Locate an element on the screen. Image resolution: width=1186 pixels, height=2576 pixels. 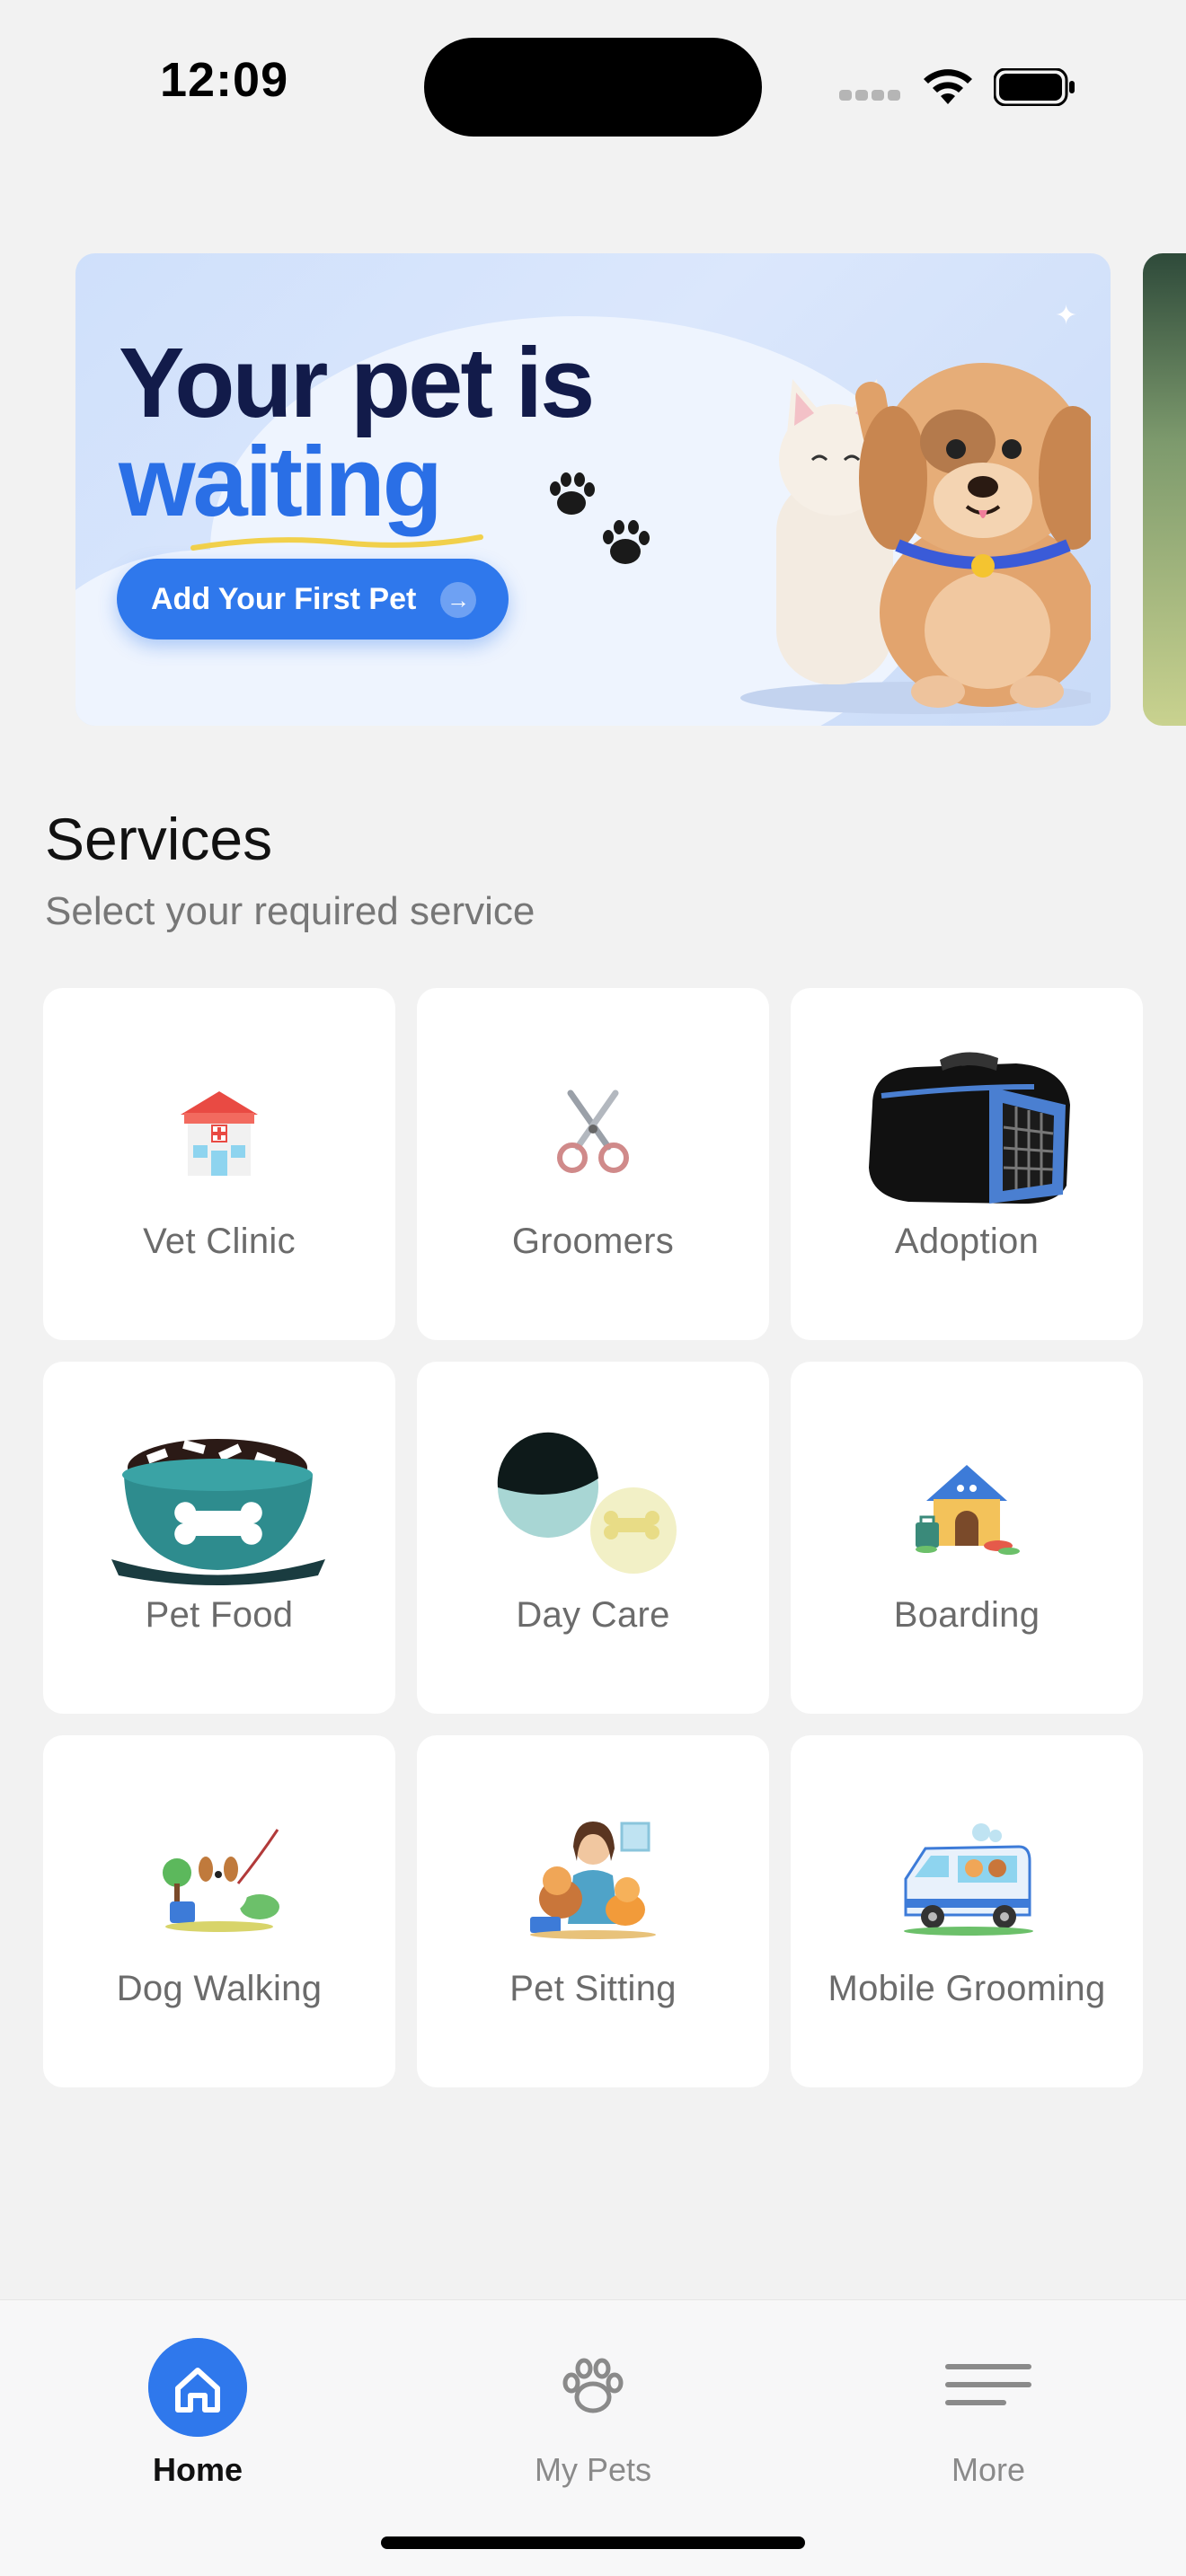
battery-icon is located at coordinates (1034, 87).